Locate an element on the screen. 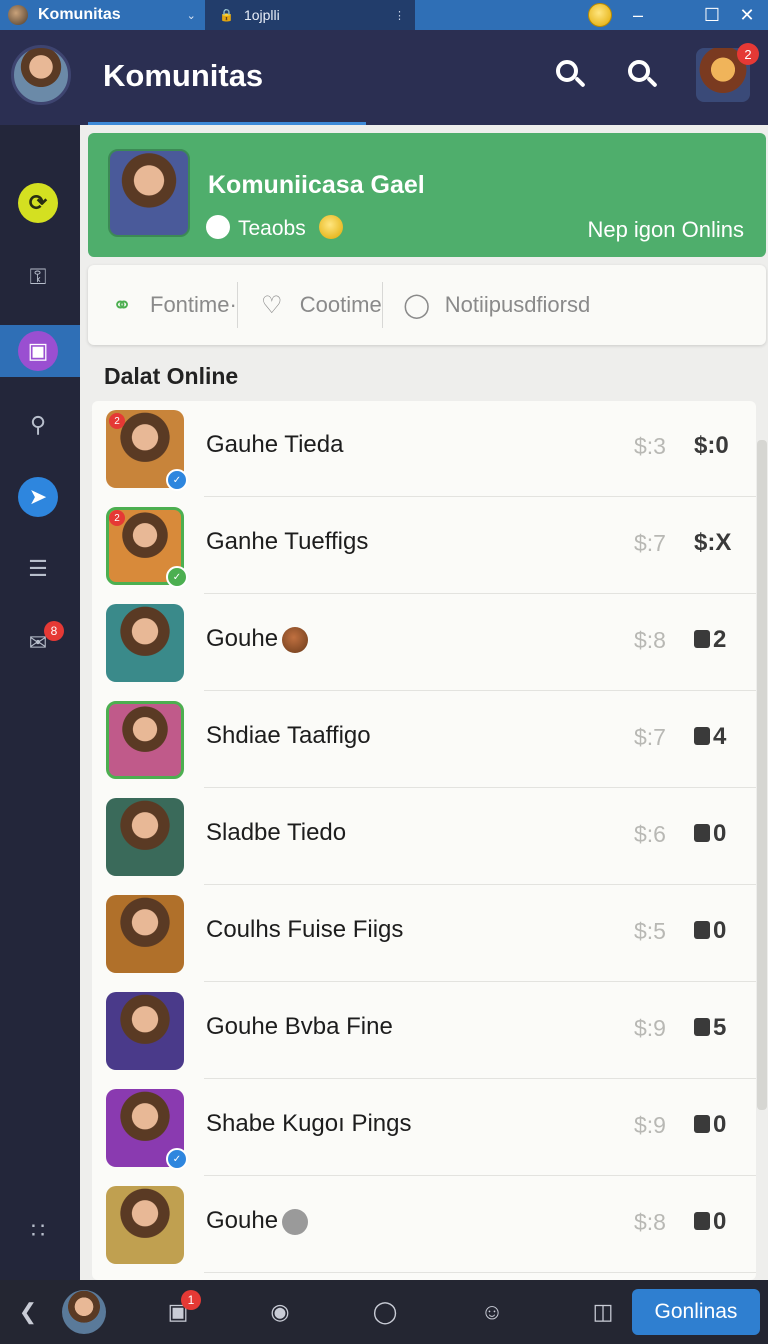 This screenshot has width=768, height=1344. item-value: 2 is located at coordinates (710, 640).